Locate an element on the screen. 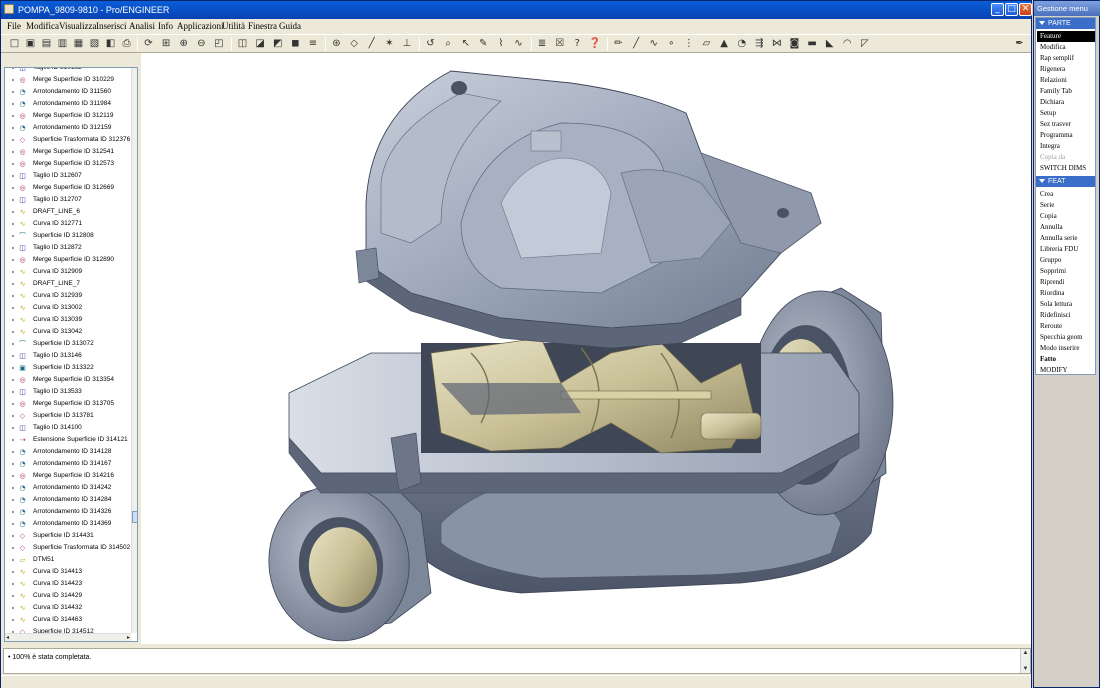 Image resolution: width=1100 pixels, height=688 pixels. tree-item: ◇ Superficie ID 313781 is located at coordinates (67, 416).